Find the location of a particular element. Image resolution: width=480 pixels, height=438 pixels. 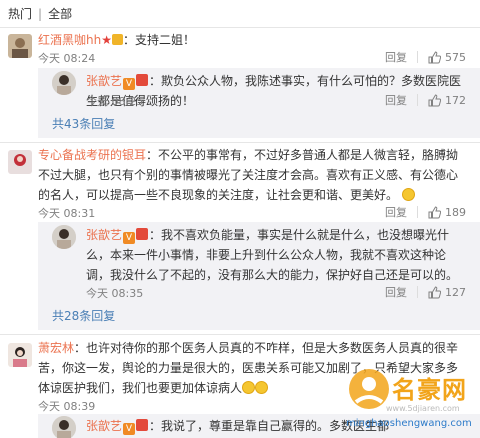

comment-time: 今天 08:39 is located at coordinates (67, 406).